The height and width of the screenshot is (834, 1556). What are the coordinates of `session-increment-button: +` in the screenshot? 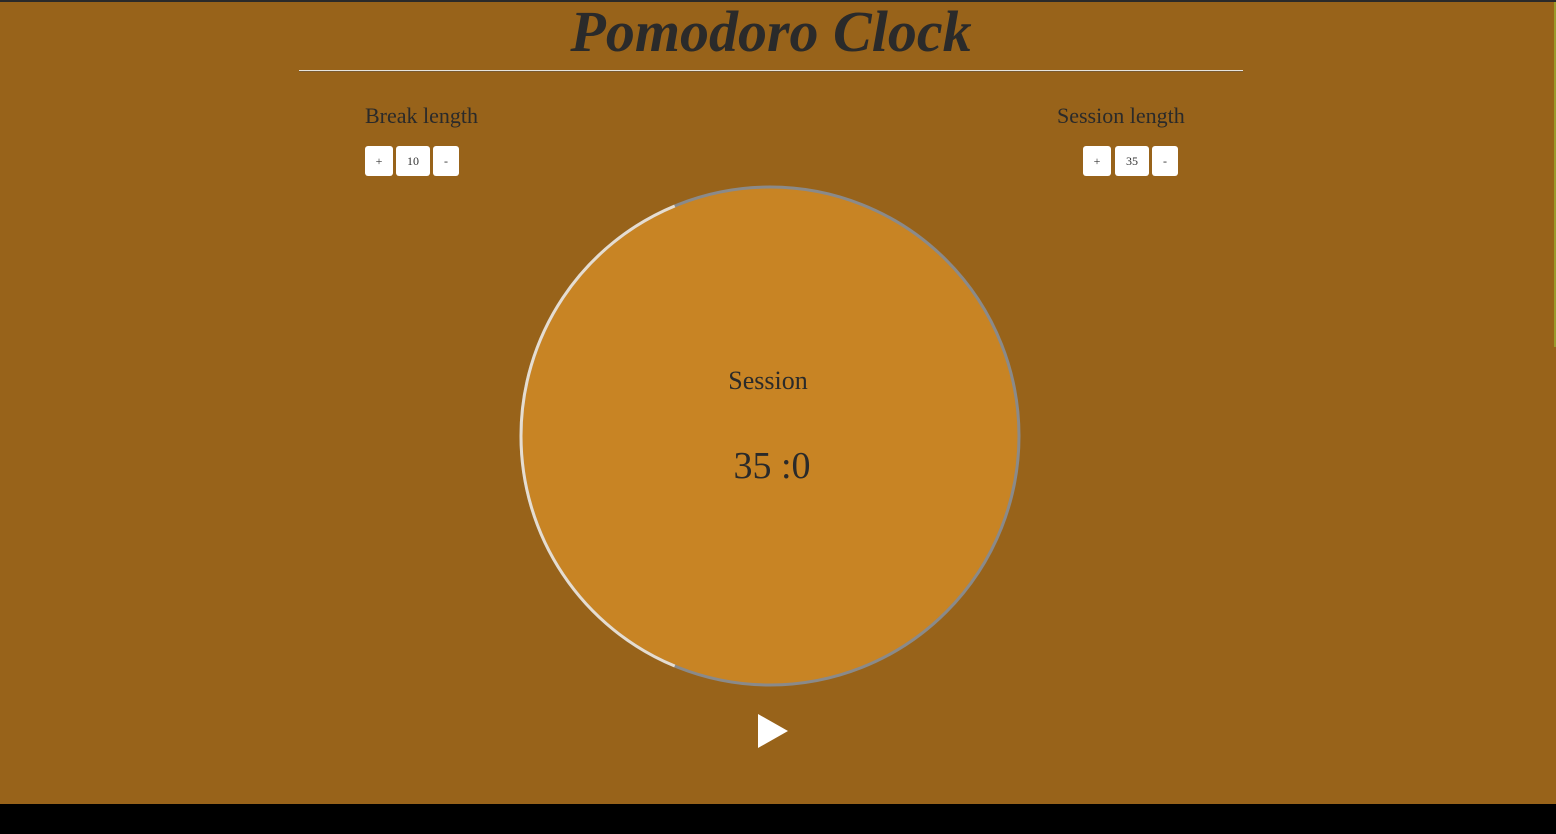 It's located at (1097, 161).